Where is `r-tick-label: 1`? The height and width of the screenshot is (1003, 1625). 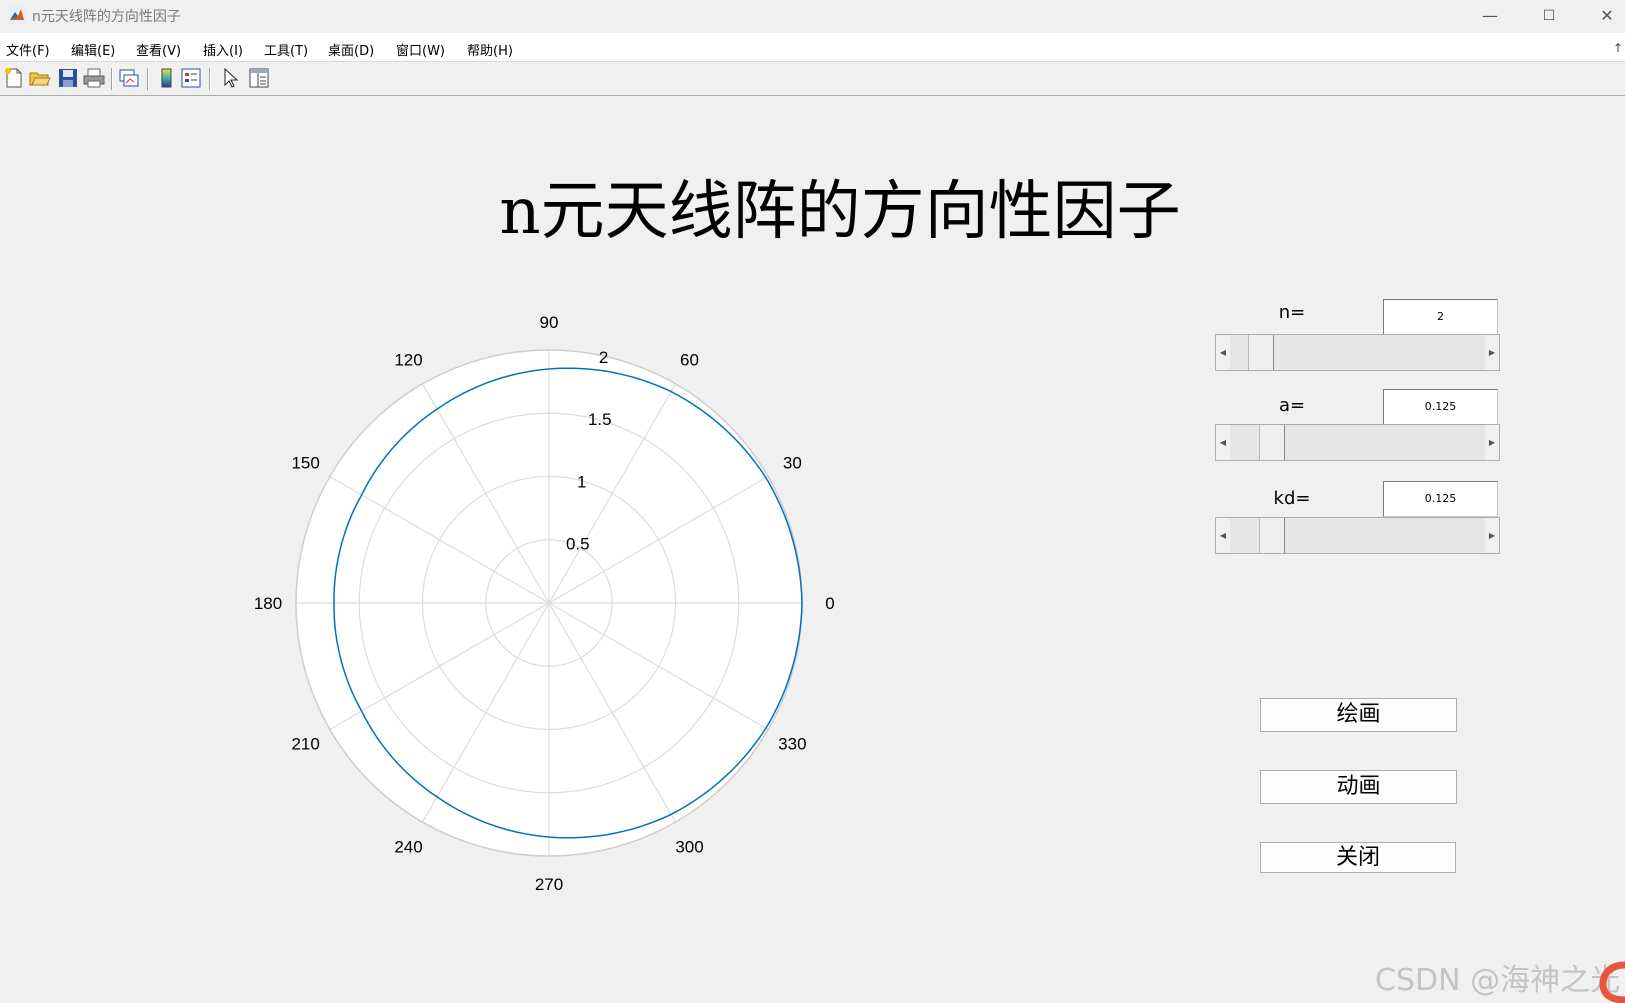
r-tick-label: 1 is located at coordinates (581, 481).